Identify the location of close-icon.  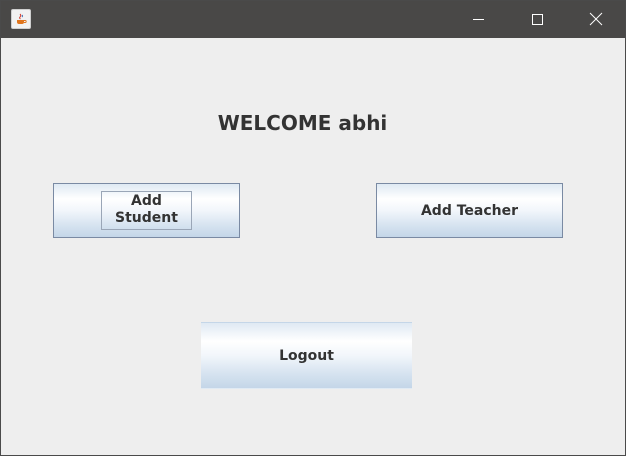
(596, 19).